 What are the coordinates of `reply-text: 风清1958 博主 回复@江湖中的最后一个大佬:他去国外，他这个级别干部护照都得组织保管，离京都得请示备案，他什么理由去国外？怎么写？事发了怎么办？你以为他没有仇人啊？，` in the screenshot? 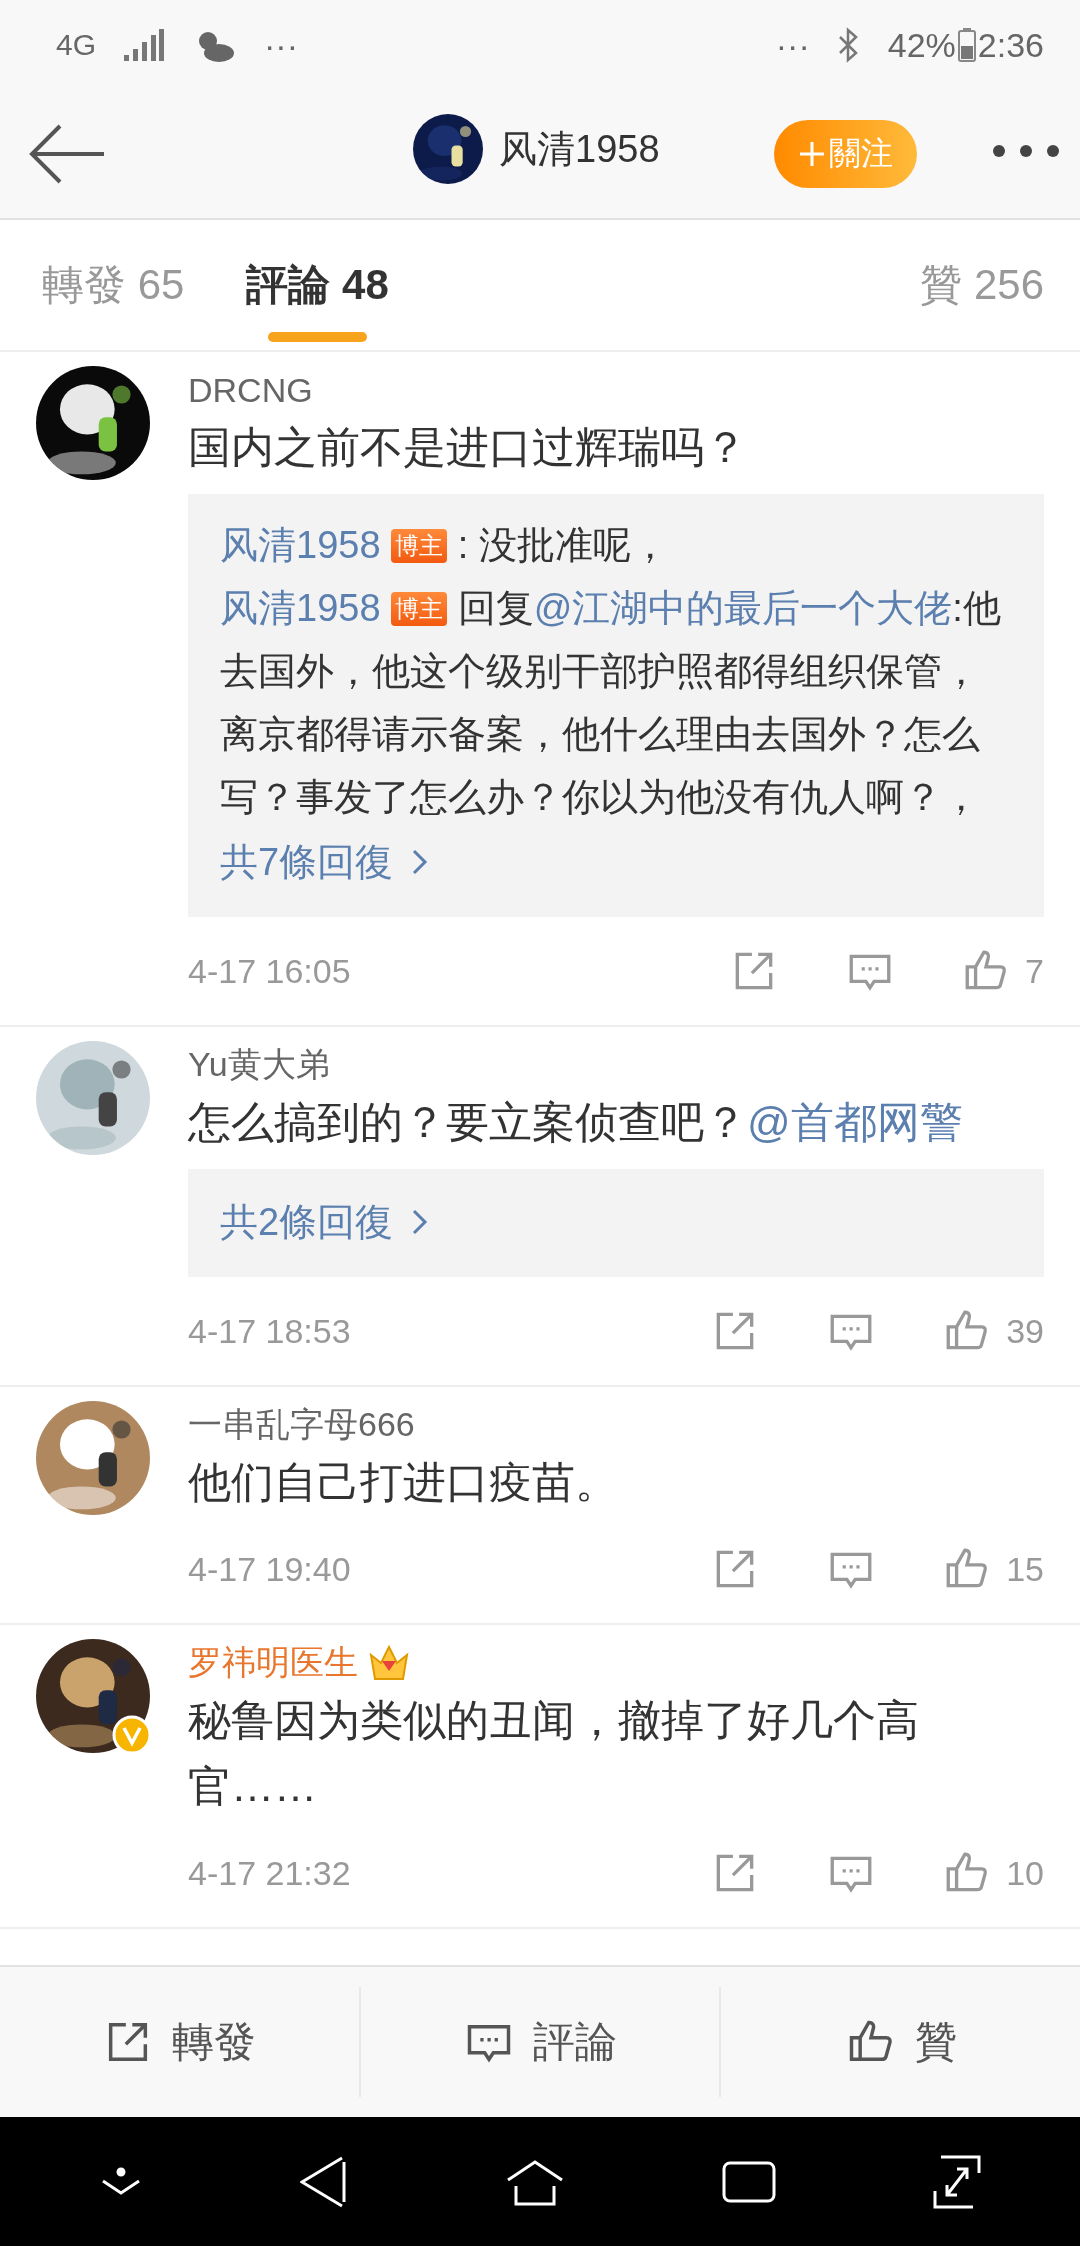 It's located at (611, 703).